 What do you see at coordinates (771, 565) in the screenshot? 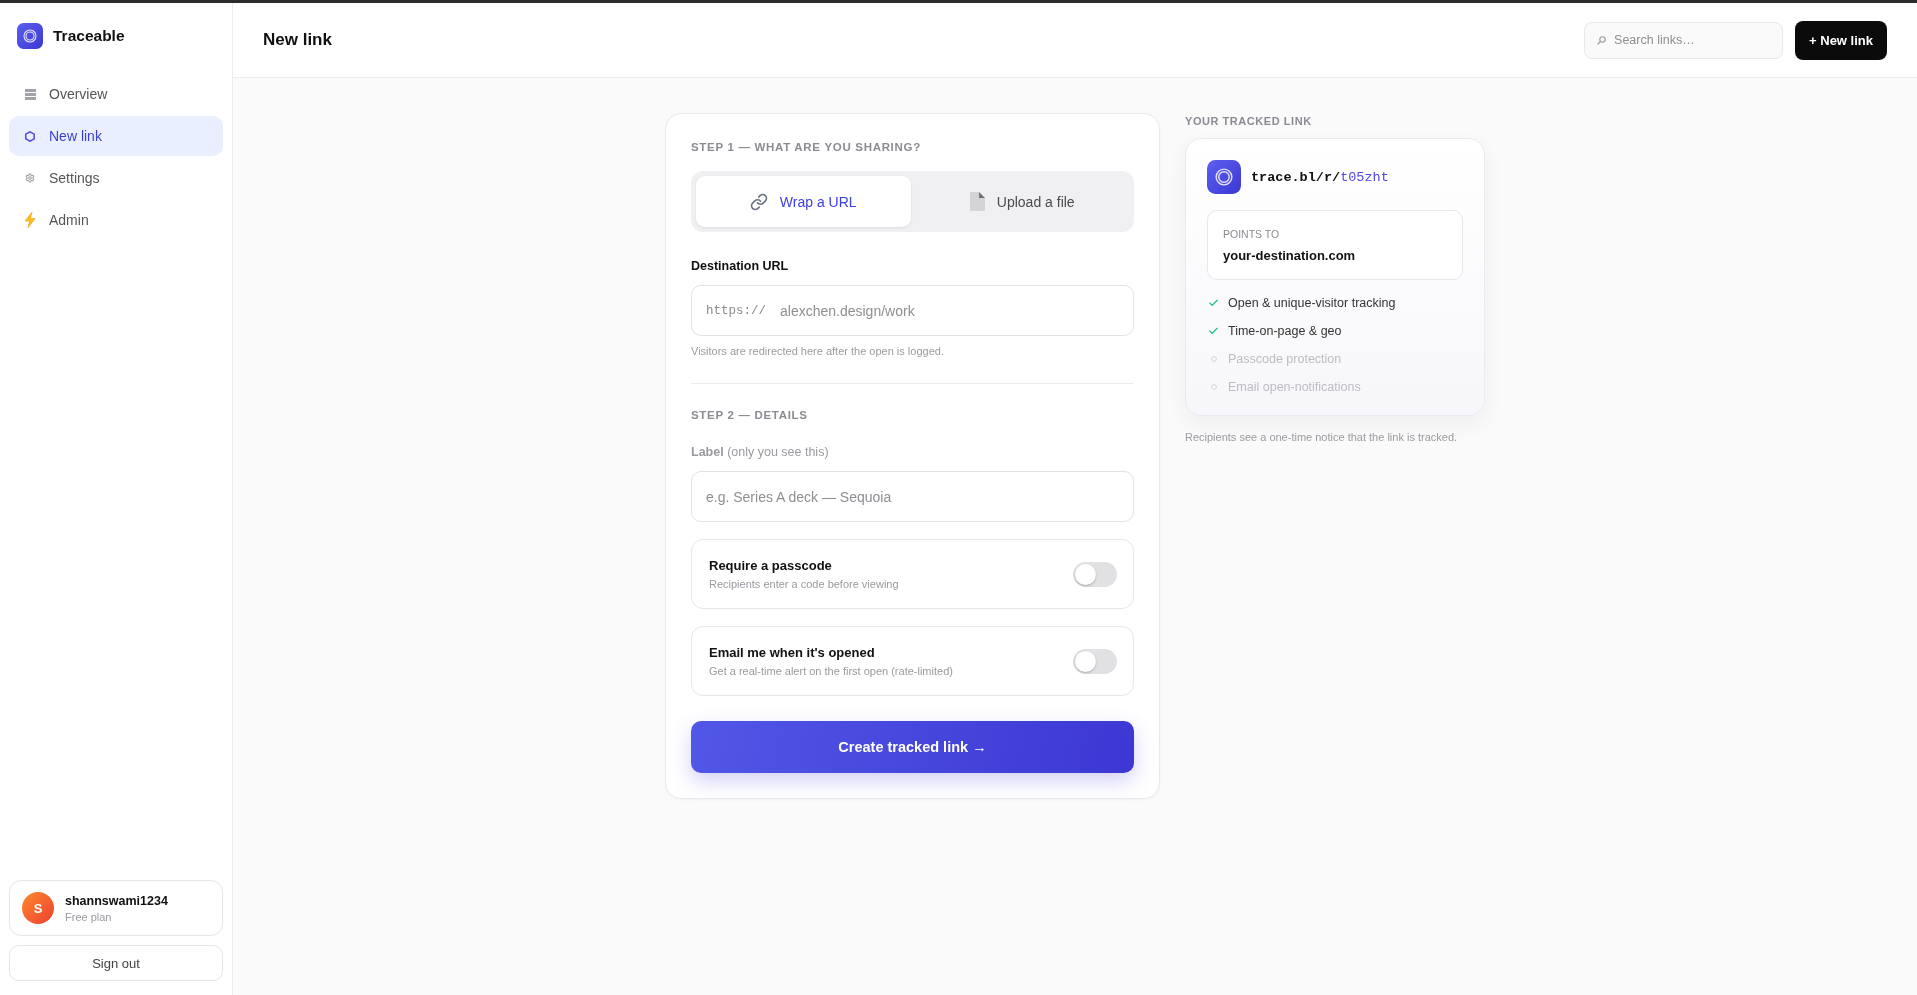
I see `option-title: Require a passcode` at bounding box center [771, 565].